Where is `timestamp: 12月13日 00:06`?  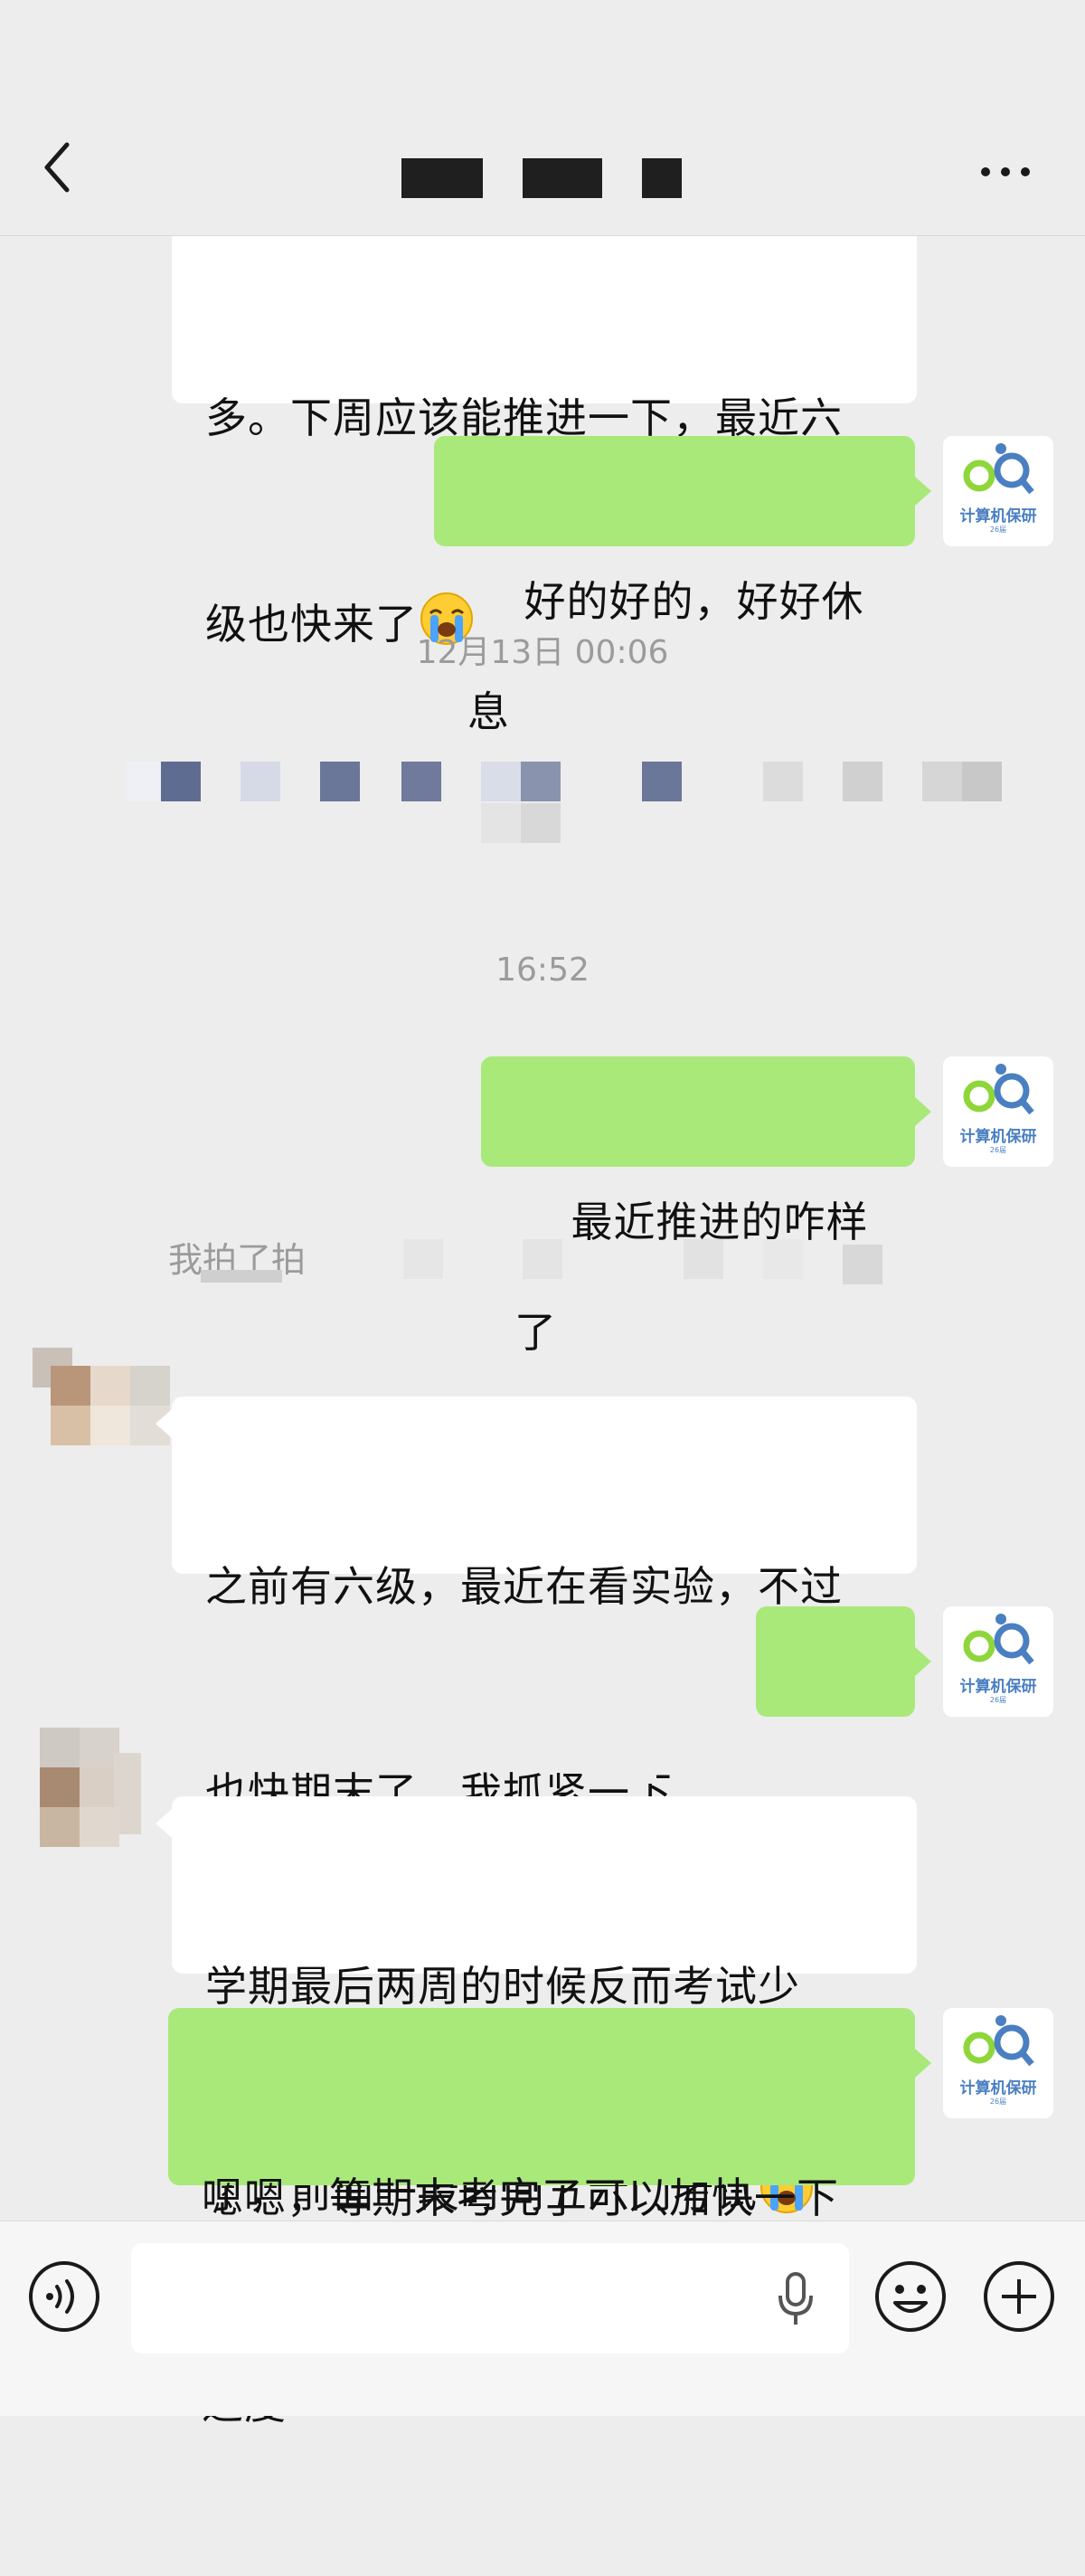
timestamp: 12月13日 00:06 is located at coordinates (542, 653).